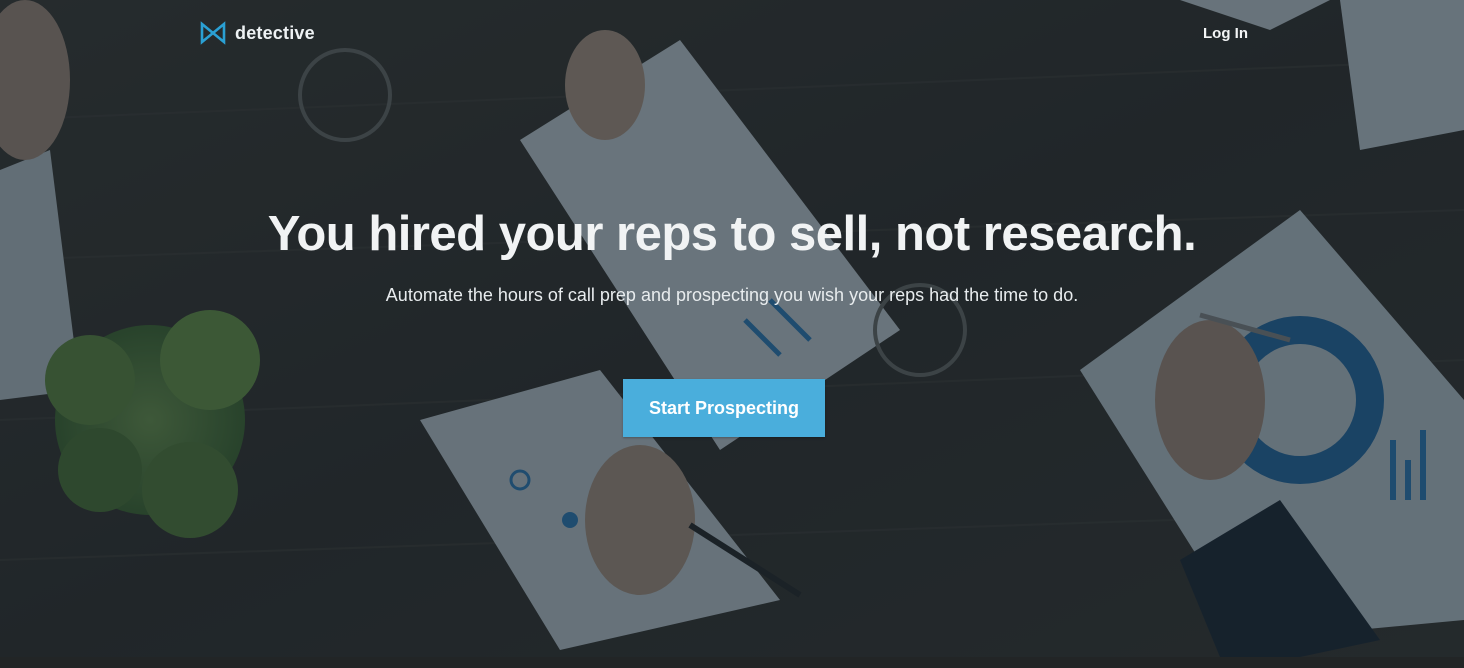  I want to click on brand-name: detective, so click(275, 32).